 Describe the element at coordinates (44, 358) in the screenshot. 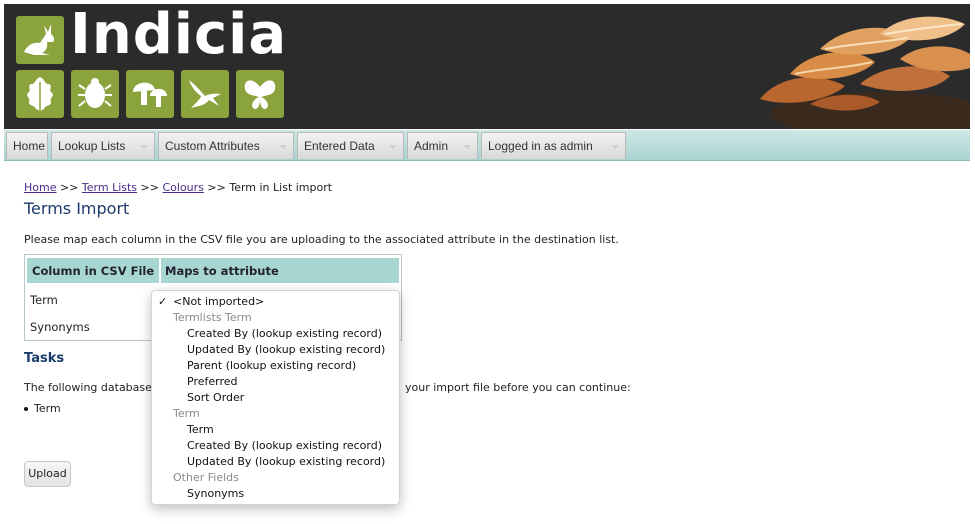

I see `tasks-heading: Tasks` at that location.